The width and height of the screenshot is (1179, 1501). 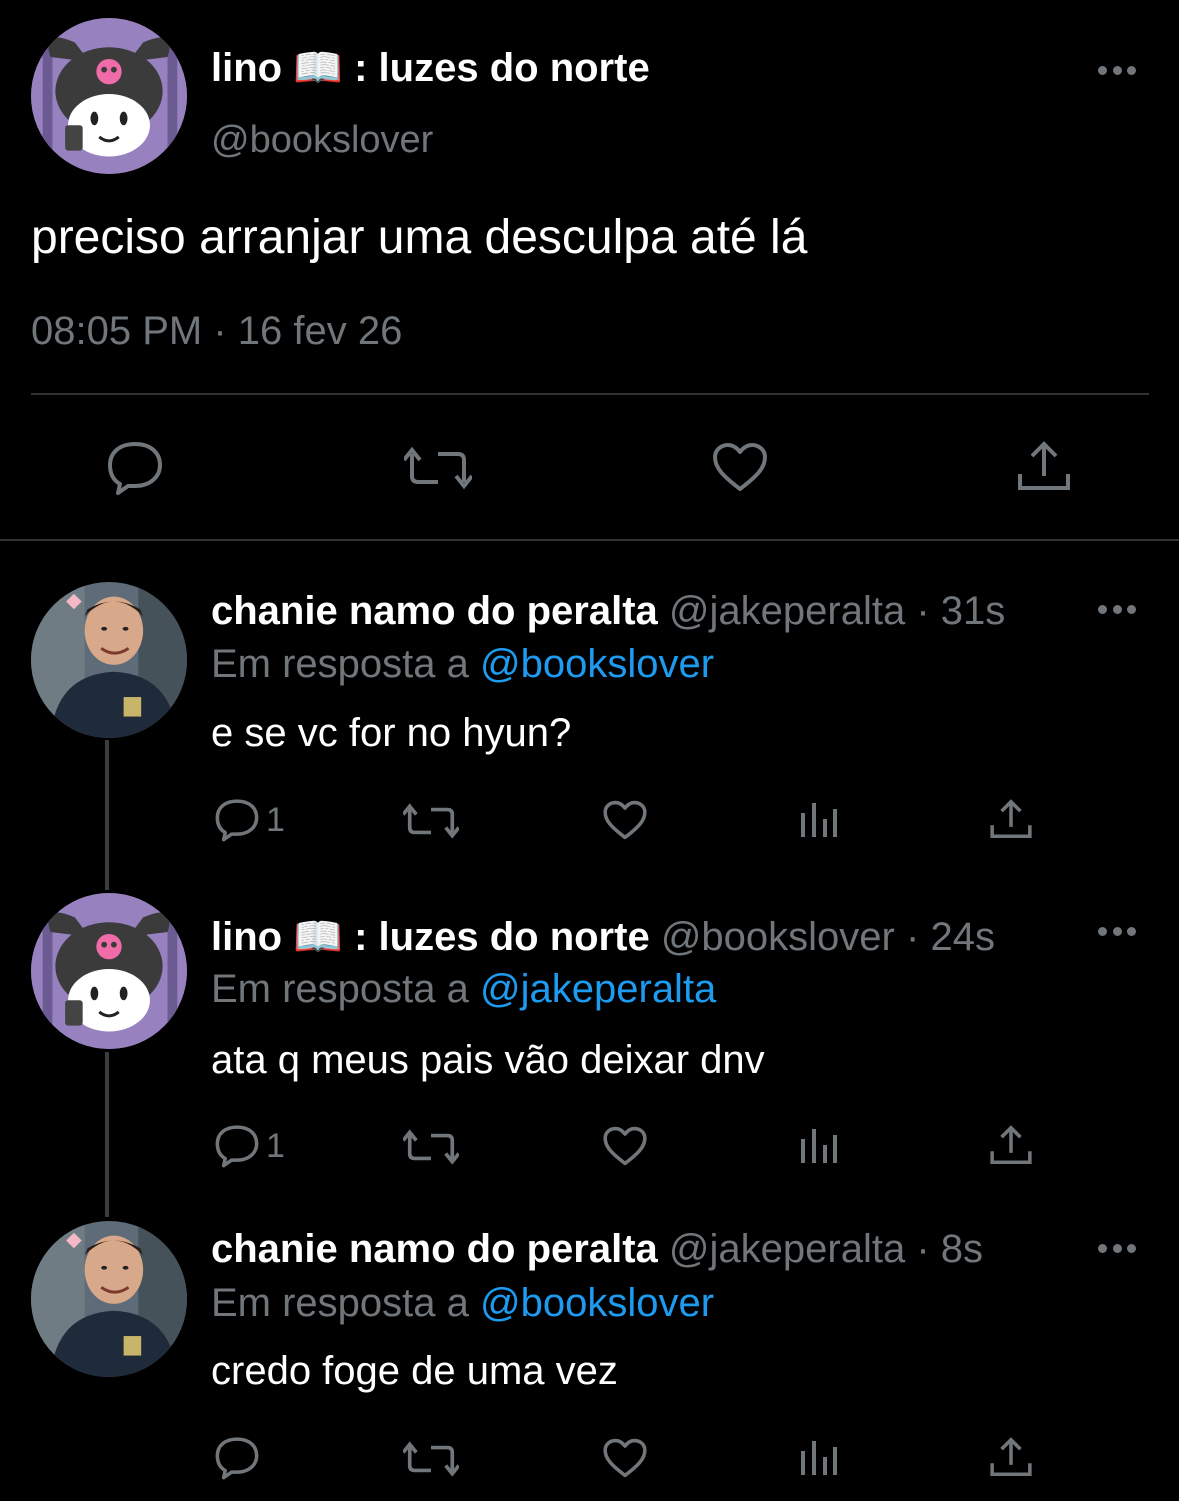 I want to click on reply-header: chanie namo do peralta @jakeperalta · 8s, so click(x=597, y=1249).